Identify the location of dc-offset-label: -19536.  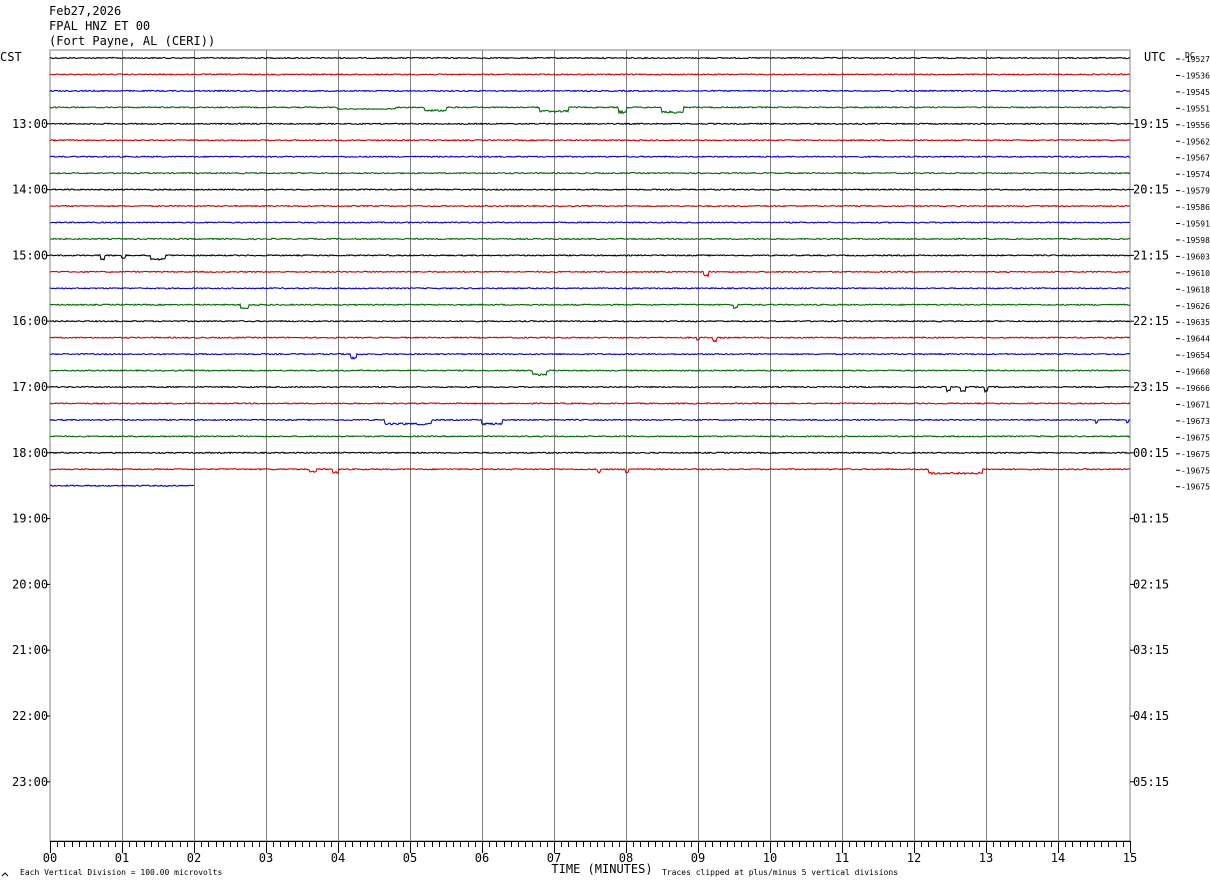
(1195, 75).